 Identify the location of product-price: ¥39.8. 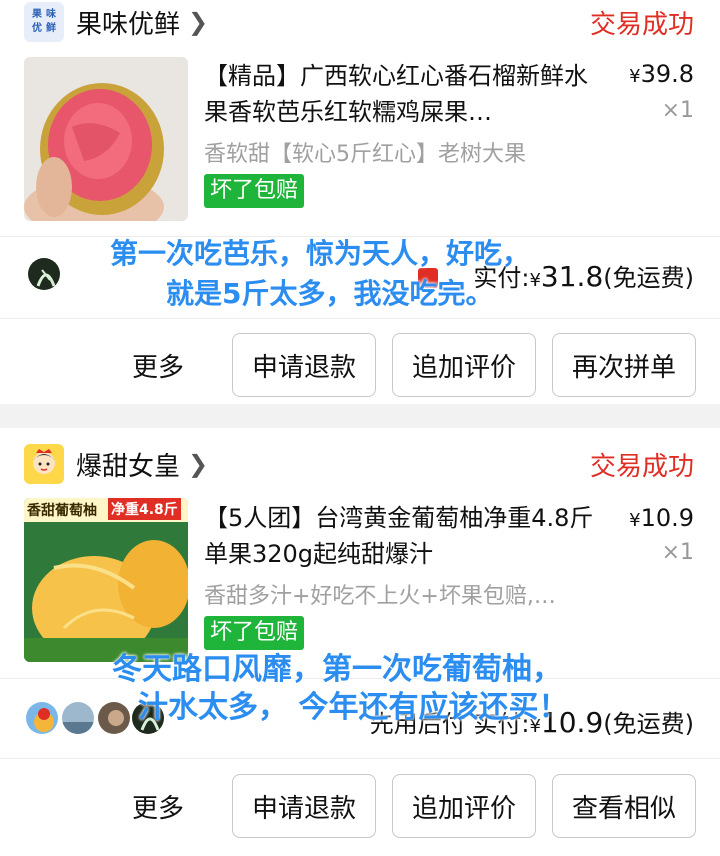
(661, 74).